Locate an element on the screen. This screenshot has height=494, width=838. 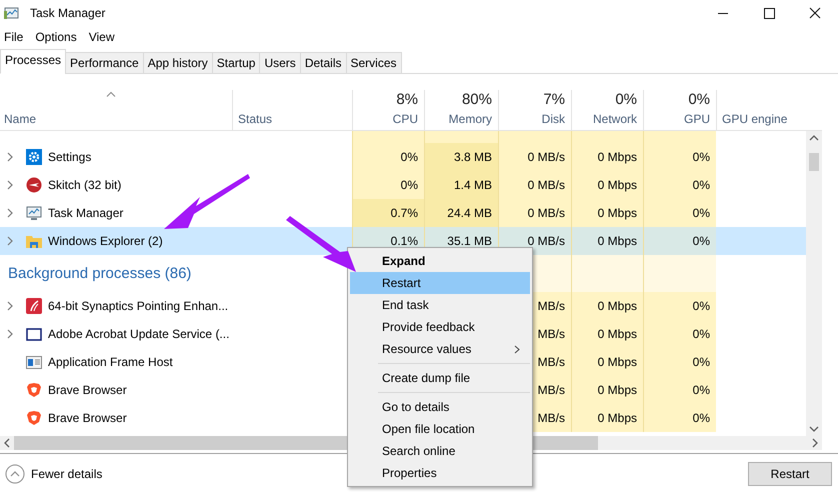
table-cell: 3.8 MB is located at coordinates (461, 157).